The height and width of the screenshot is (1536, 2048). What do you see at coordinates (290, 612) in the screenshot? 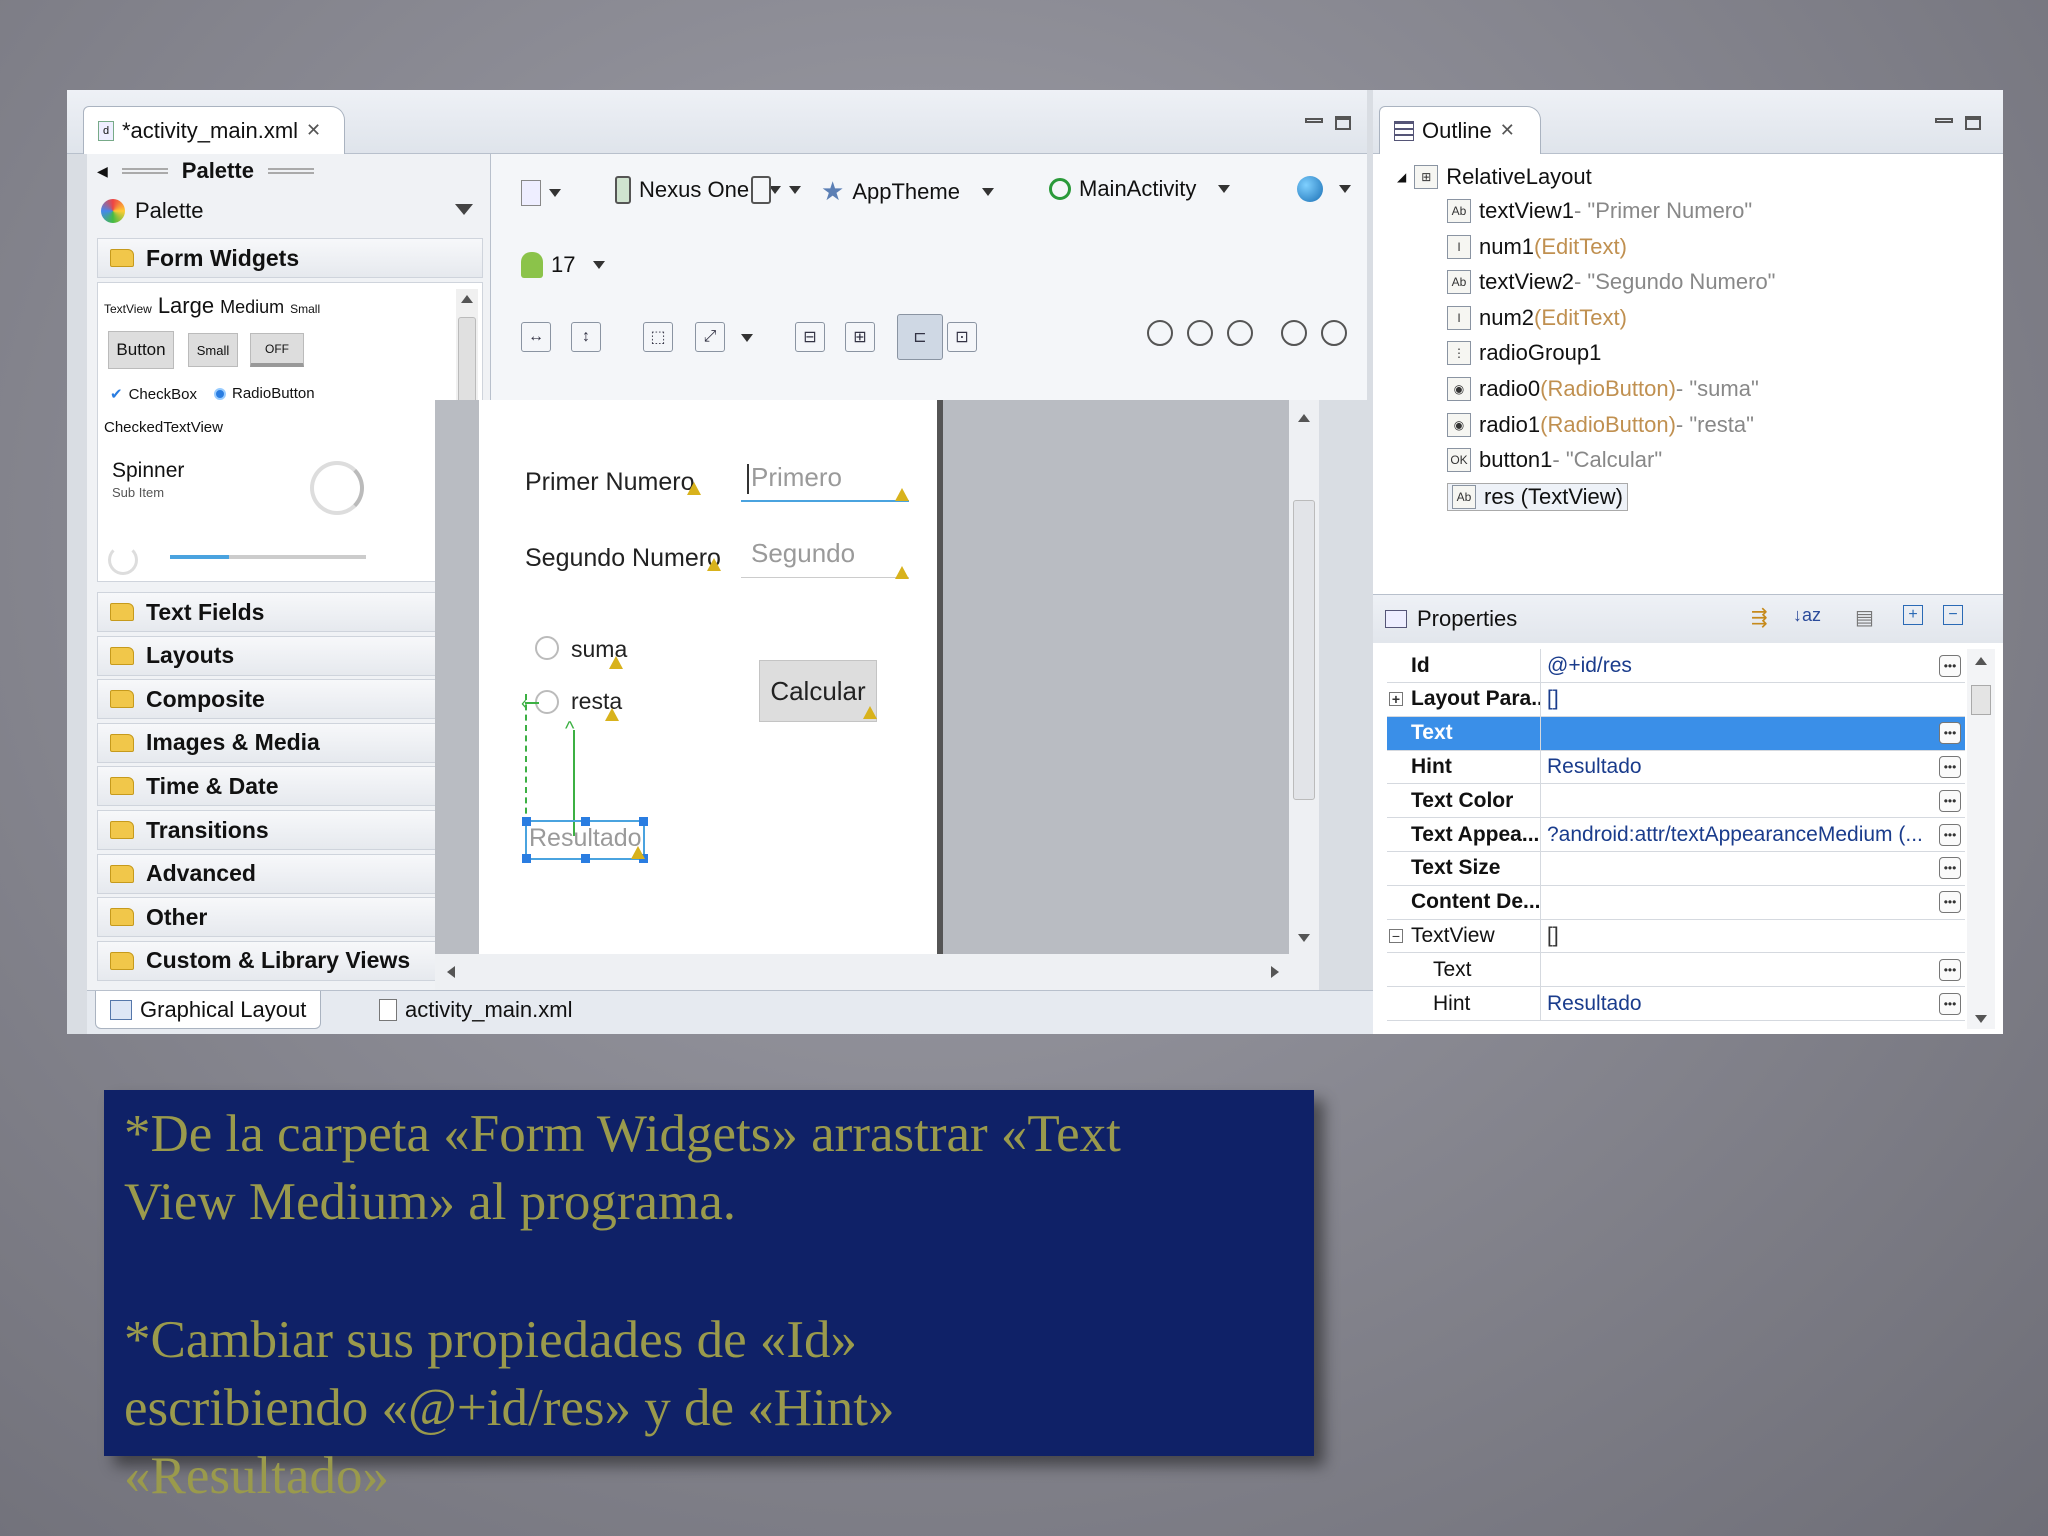
I see `palette-folder: Text Fields` at bounding box center [290, 612].